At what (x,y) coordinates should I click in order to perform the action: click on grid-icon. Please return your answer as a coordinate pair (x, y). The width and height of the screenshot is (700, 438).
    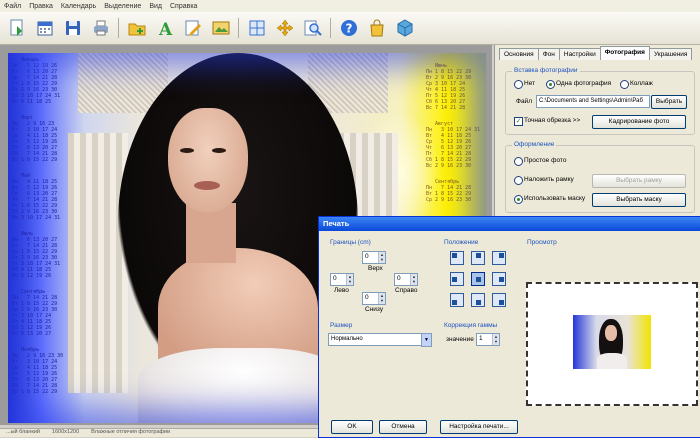
    Looking at the image, I should click on (257, 28).